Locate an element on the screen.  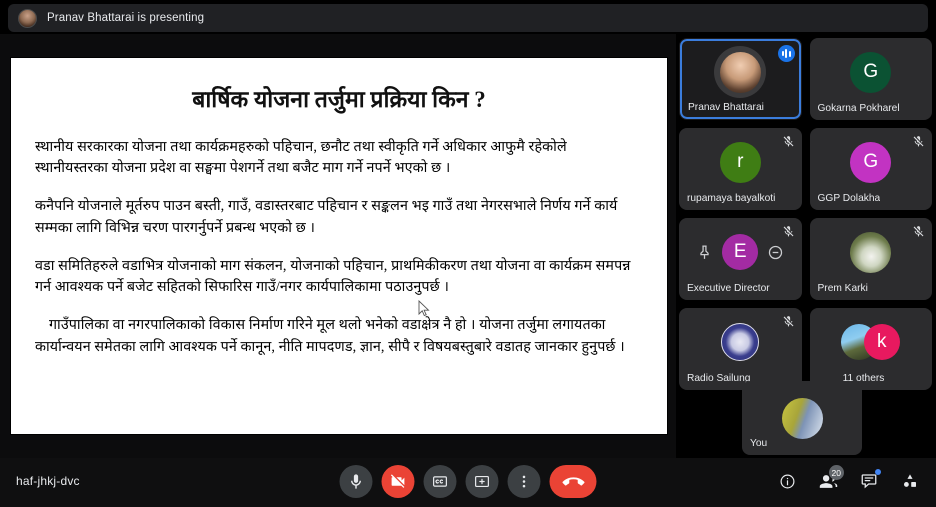
captions-button is located at coordinates (440, 481).